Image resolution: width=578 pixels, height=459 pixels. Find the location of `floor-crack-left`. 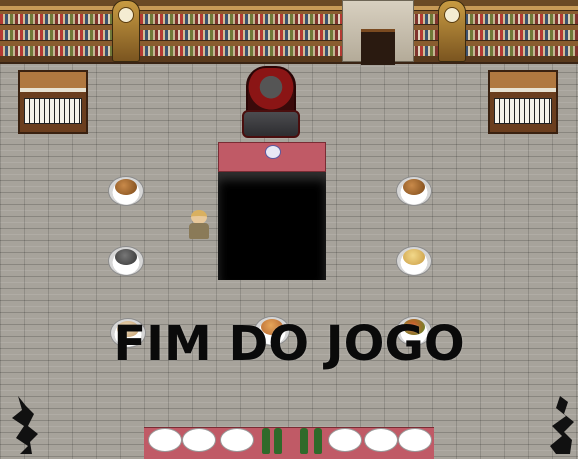

floor-crack-left is located at coordinates (25, 425).